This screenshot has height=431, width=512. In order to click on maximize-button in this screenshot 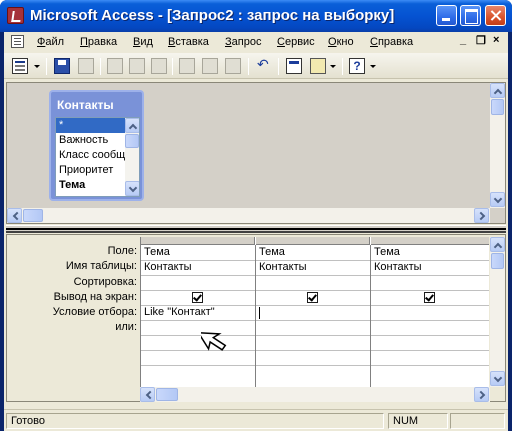, I will do `click(470, 15)`.